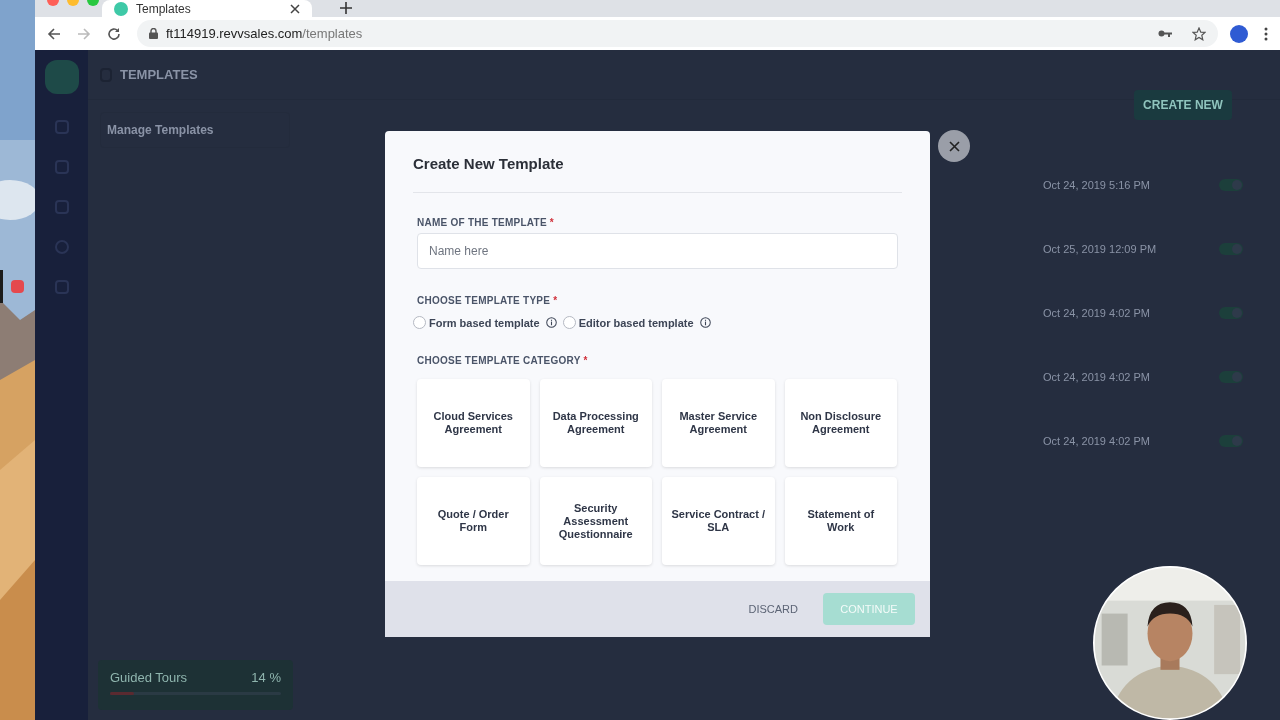  I want to click on create-new-button: CREATE NEW, so click(1183, 105).